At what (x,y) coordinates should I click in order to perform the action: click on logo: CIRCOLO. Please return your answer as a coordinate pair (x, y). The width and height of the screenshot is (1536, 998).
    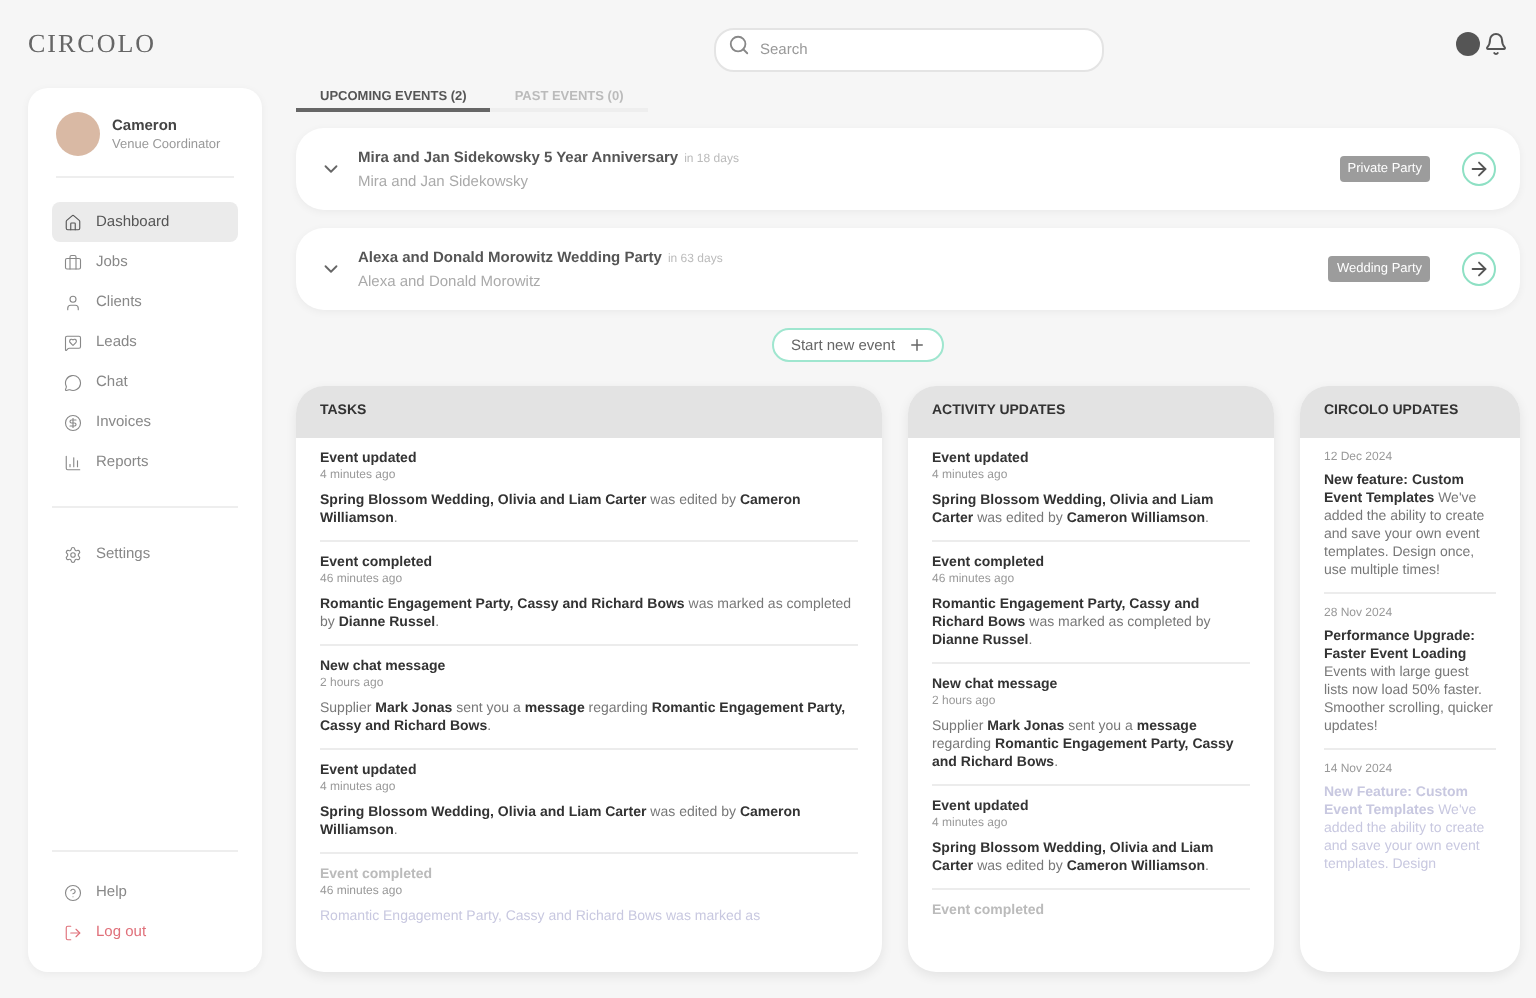
    Looking at the image, I should click on (93, 44).